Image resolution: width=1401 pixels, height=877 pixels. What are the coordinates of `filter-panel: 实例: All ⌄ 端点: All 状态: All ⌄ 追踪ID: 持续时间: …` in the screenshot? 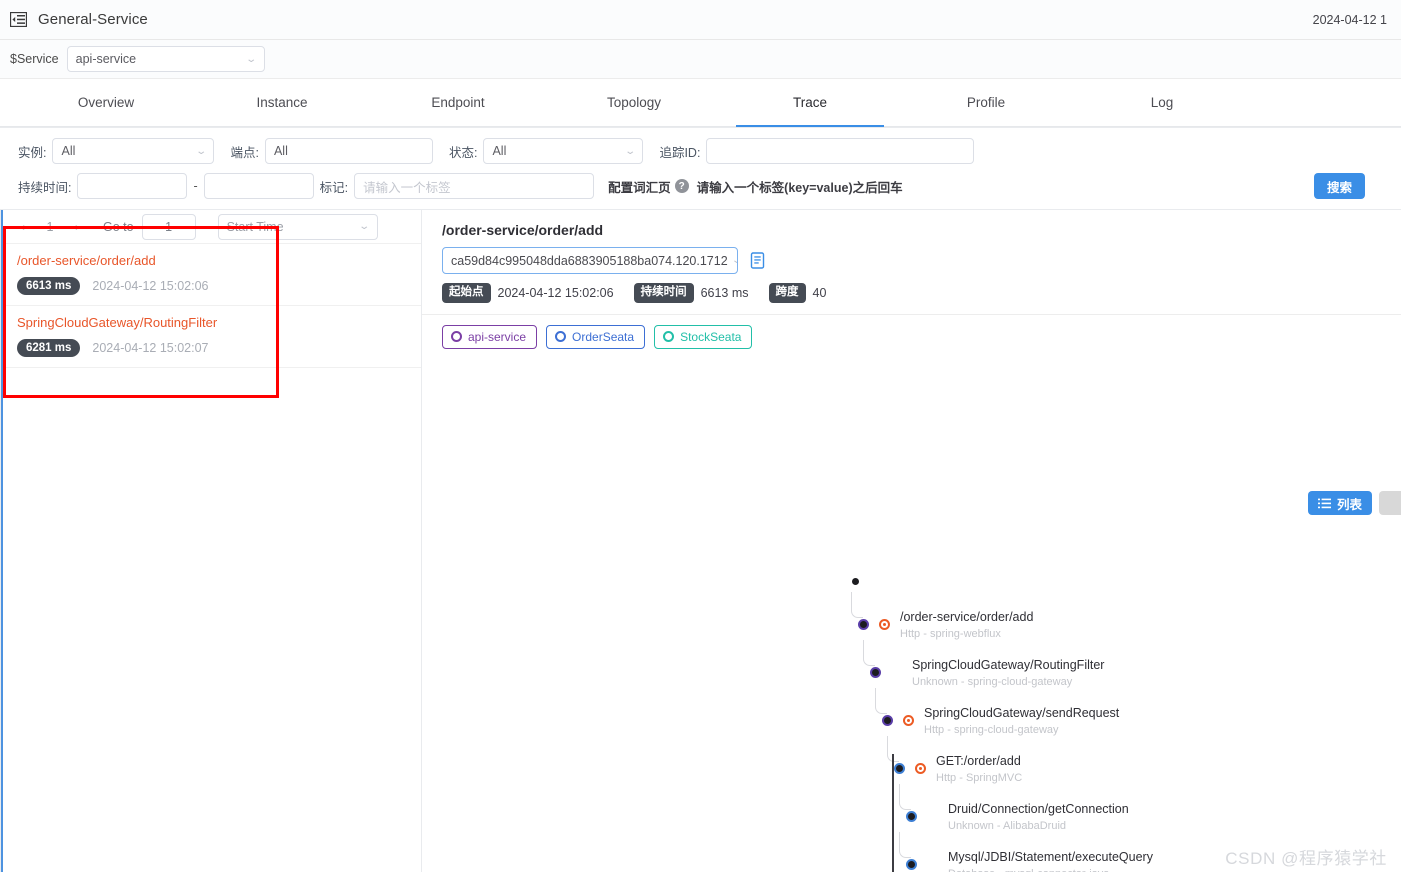 It's located at (700, 168).